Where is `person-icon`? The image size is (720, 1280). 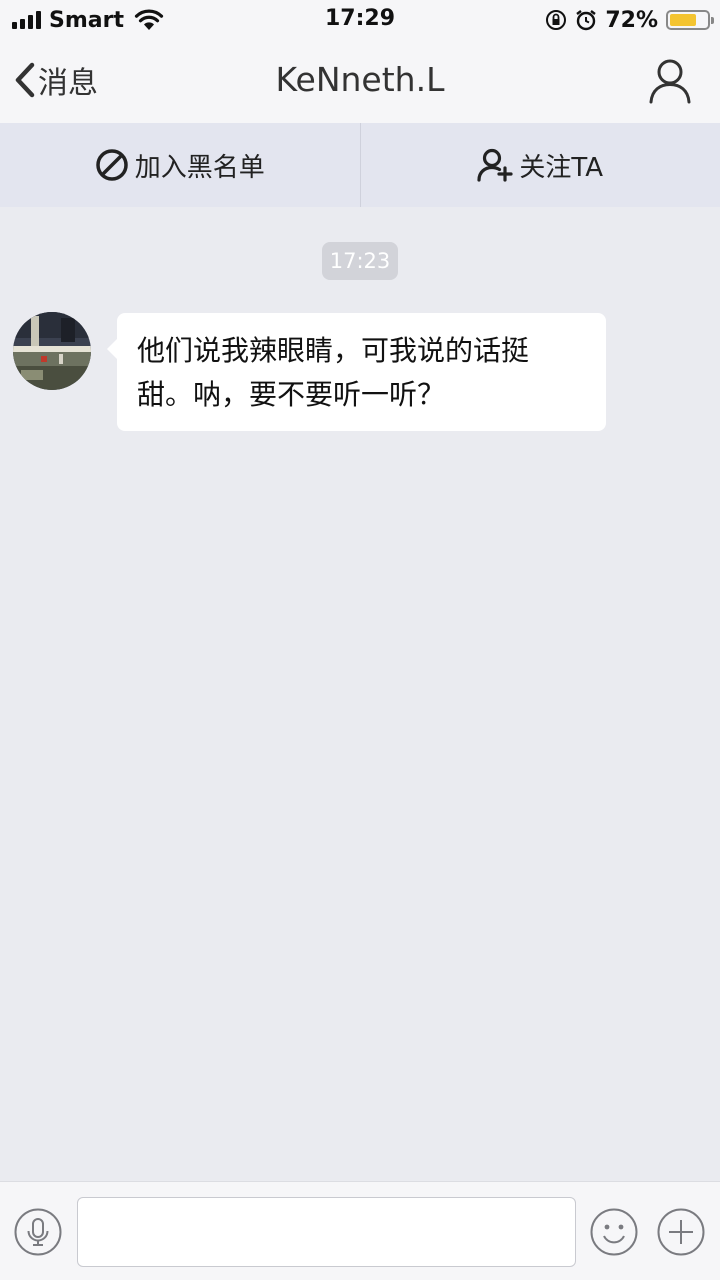 person-icon is located at coordinates (670, 81).